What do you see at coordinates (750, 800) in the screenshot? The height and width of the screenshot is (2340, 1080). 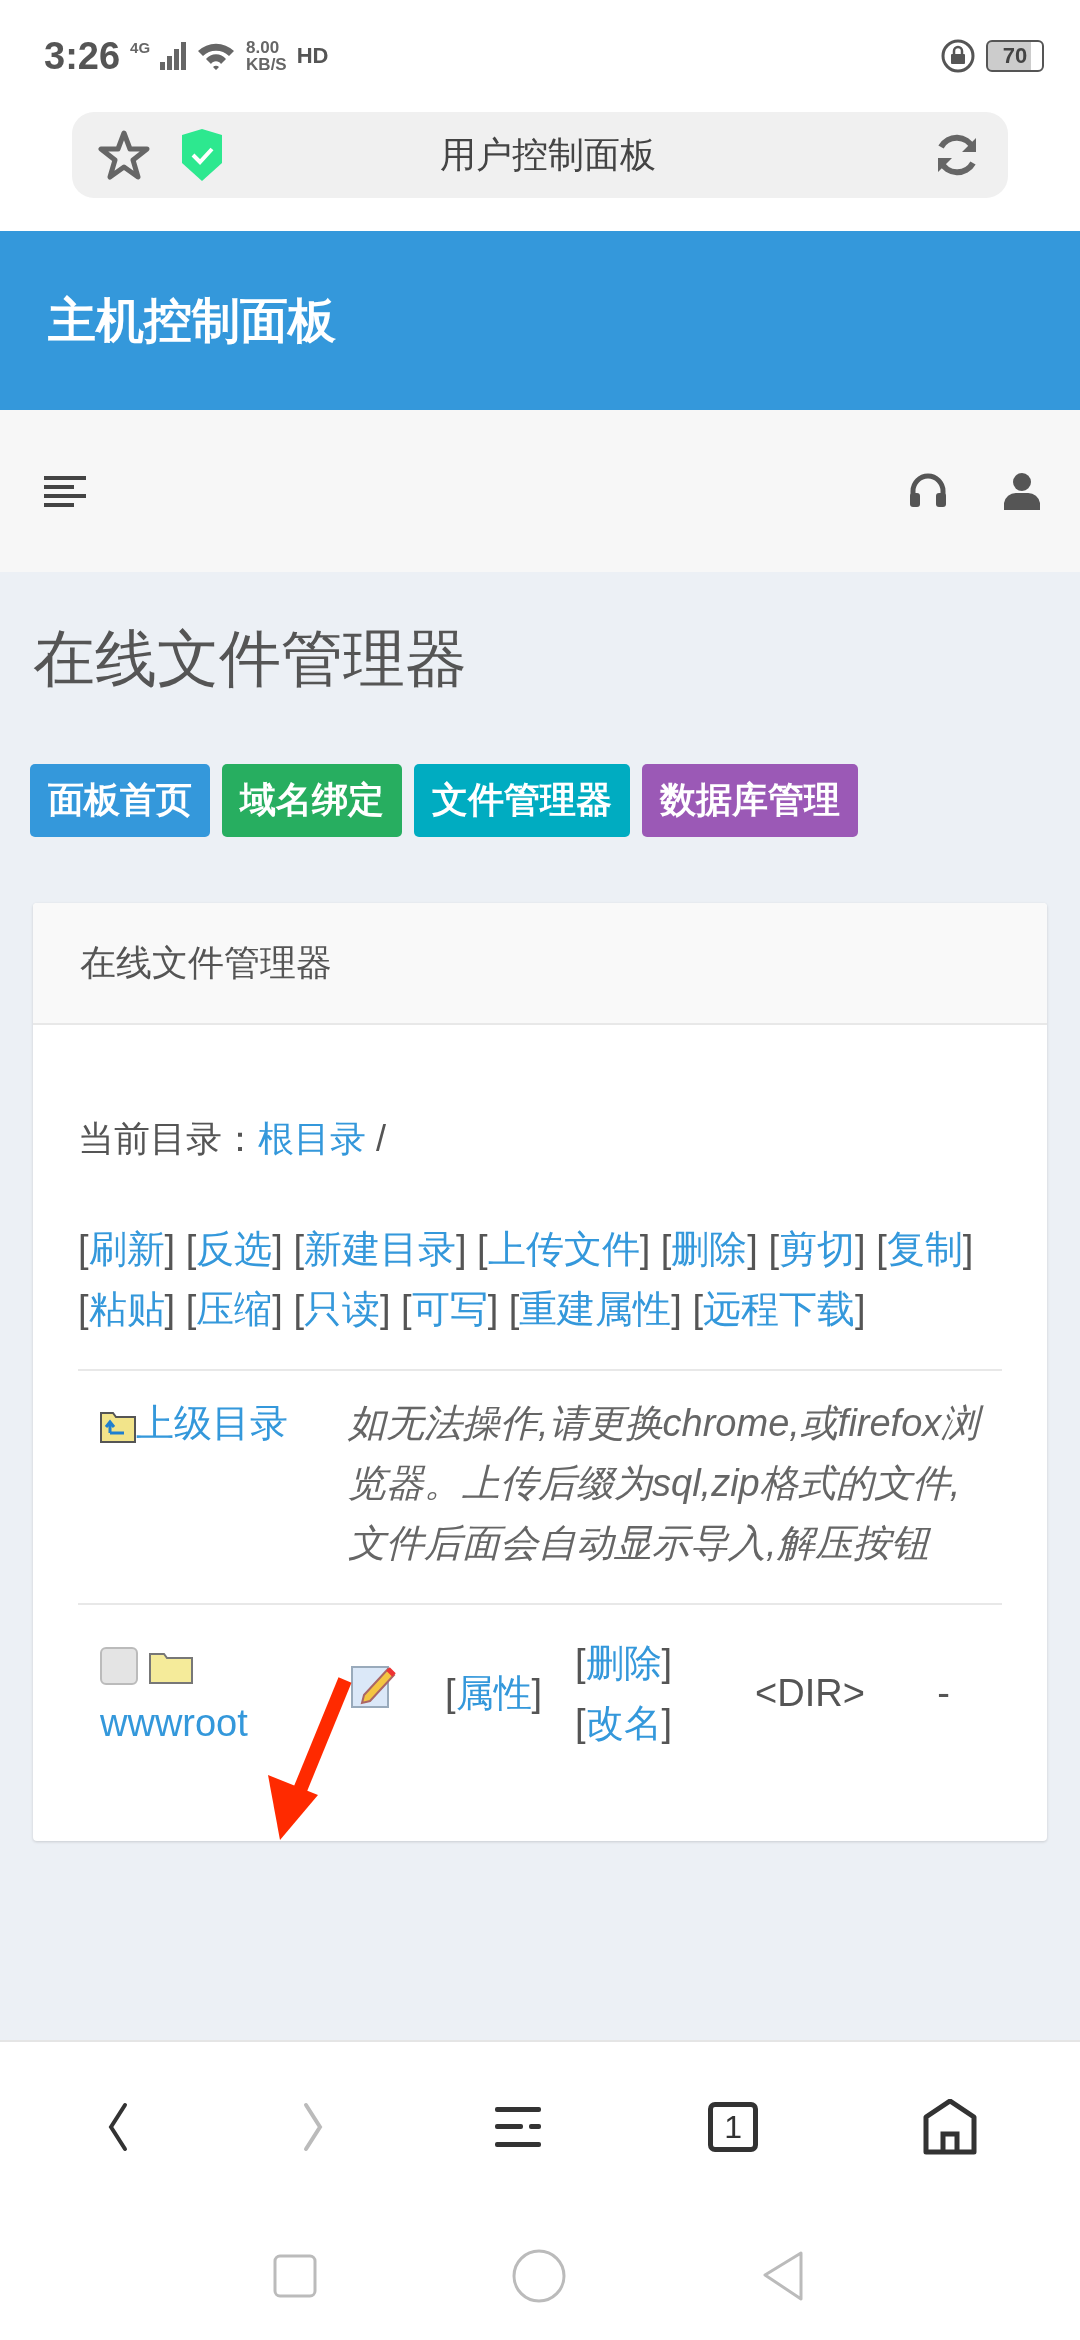 I see `nav-tab-button: 数据库管理` at bounding box center [750, 800].